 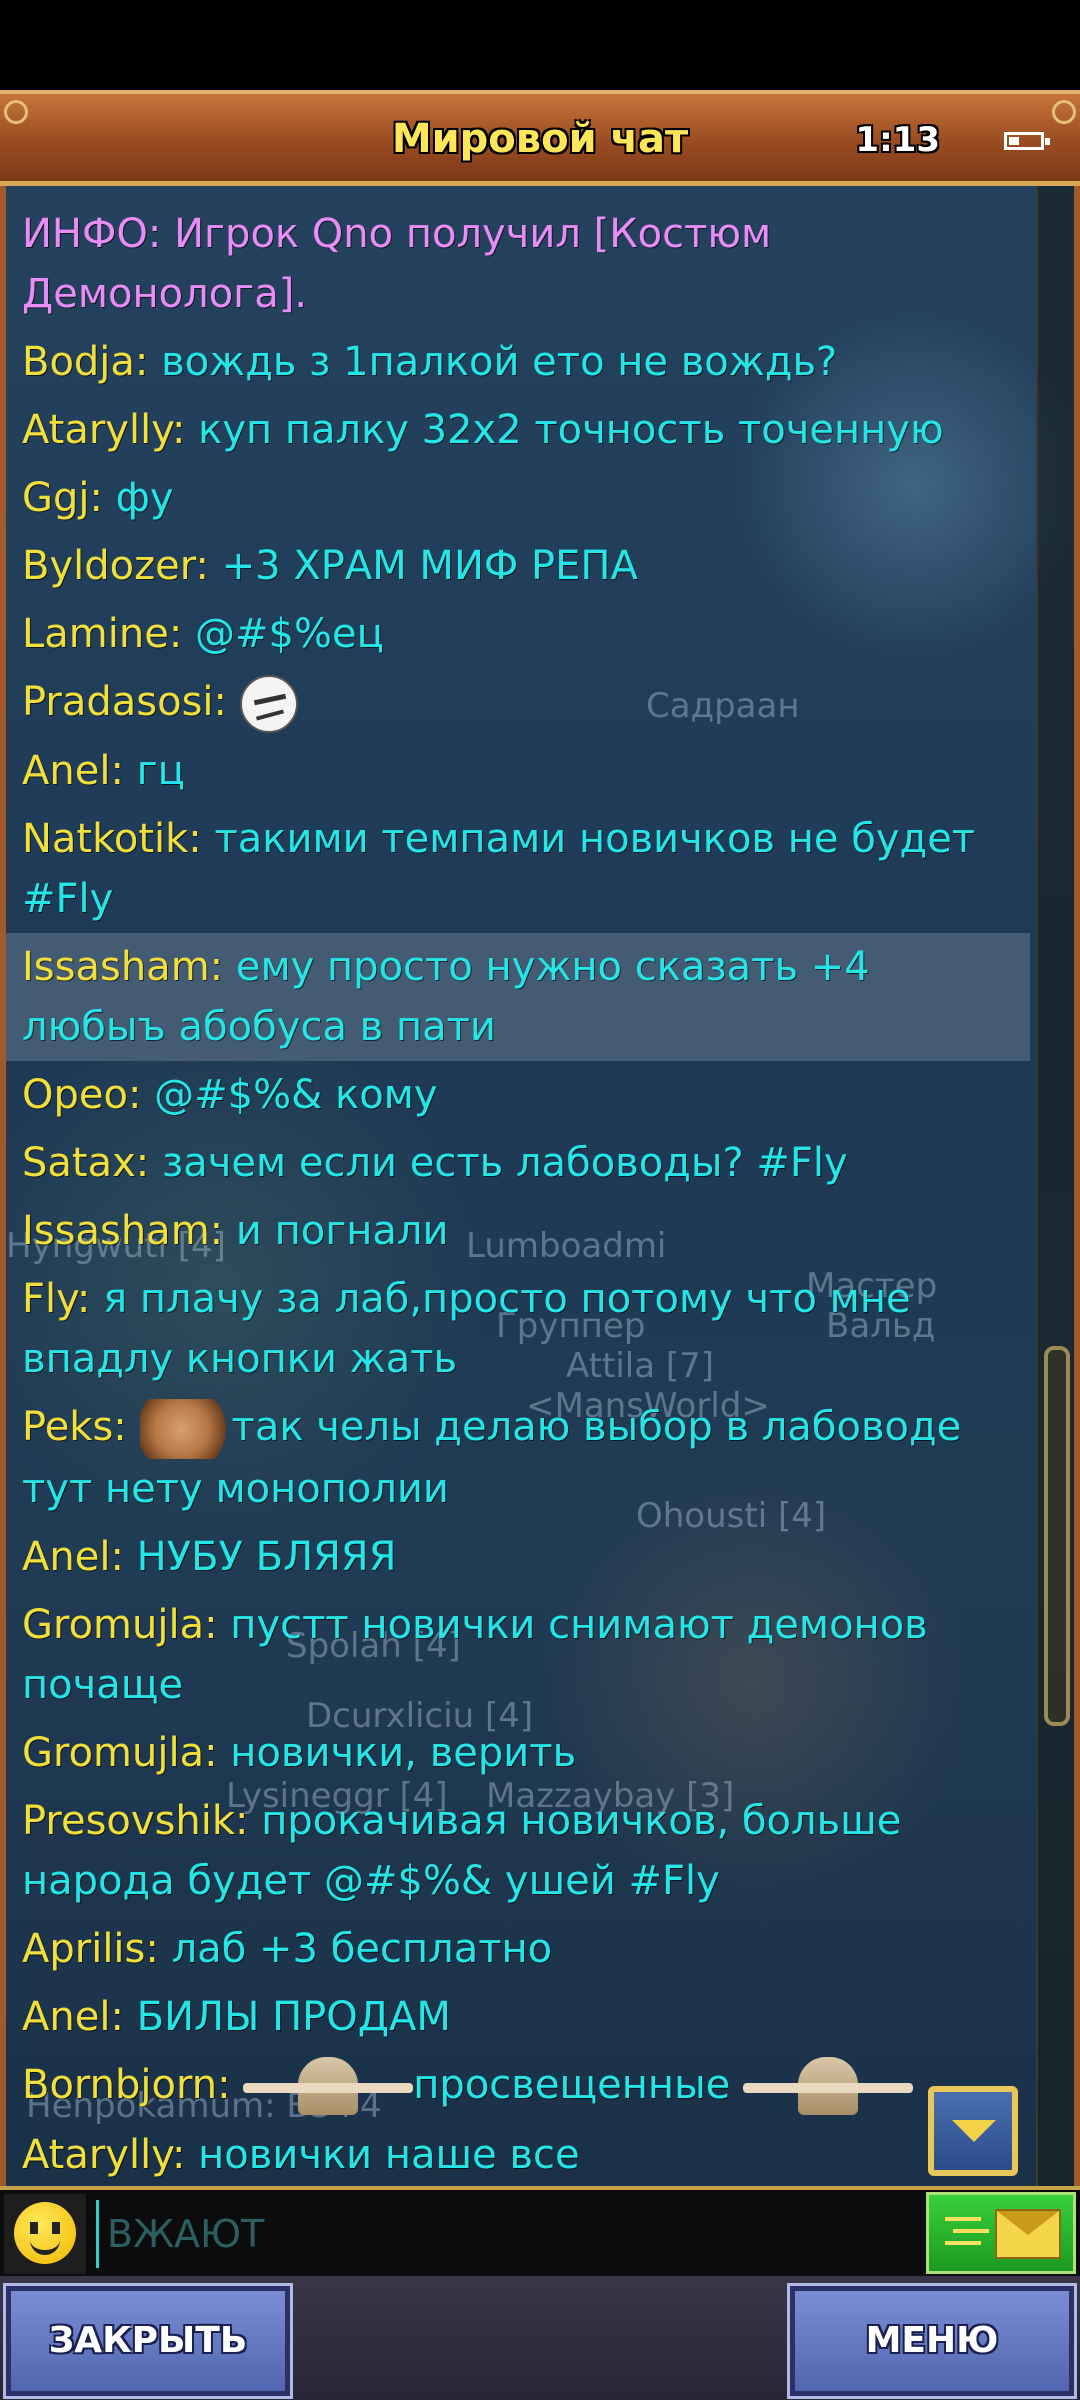 I want to click on envelope-icon, so click(x=1028, y=2234).